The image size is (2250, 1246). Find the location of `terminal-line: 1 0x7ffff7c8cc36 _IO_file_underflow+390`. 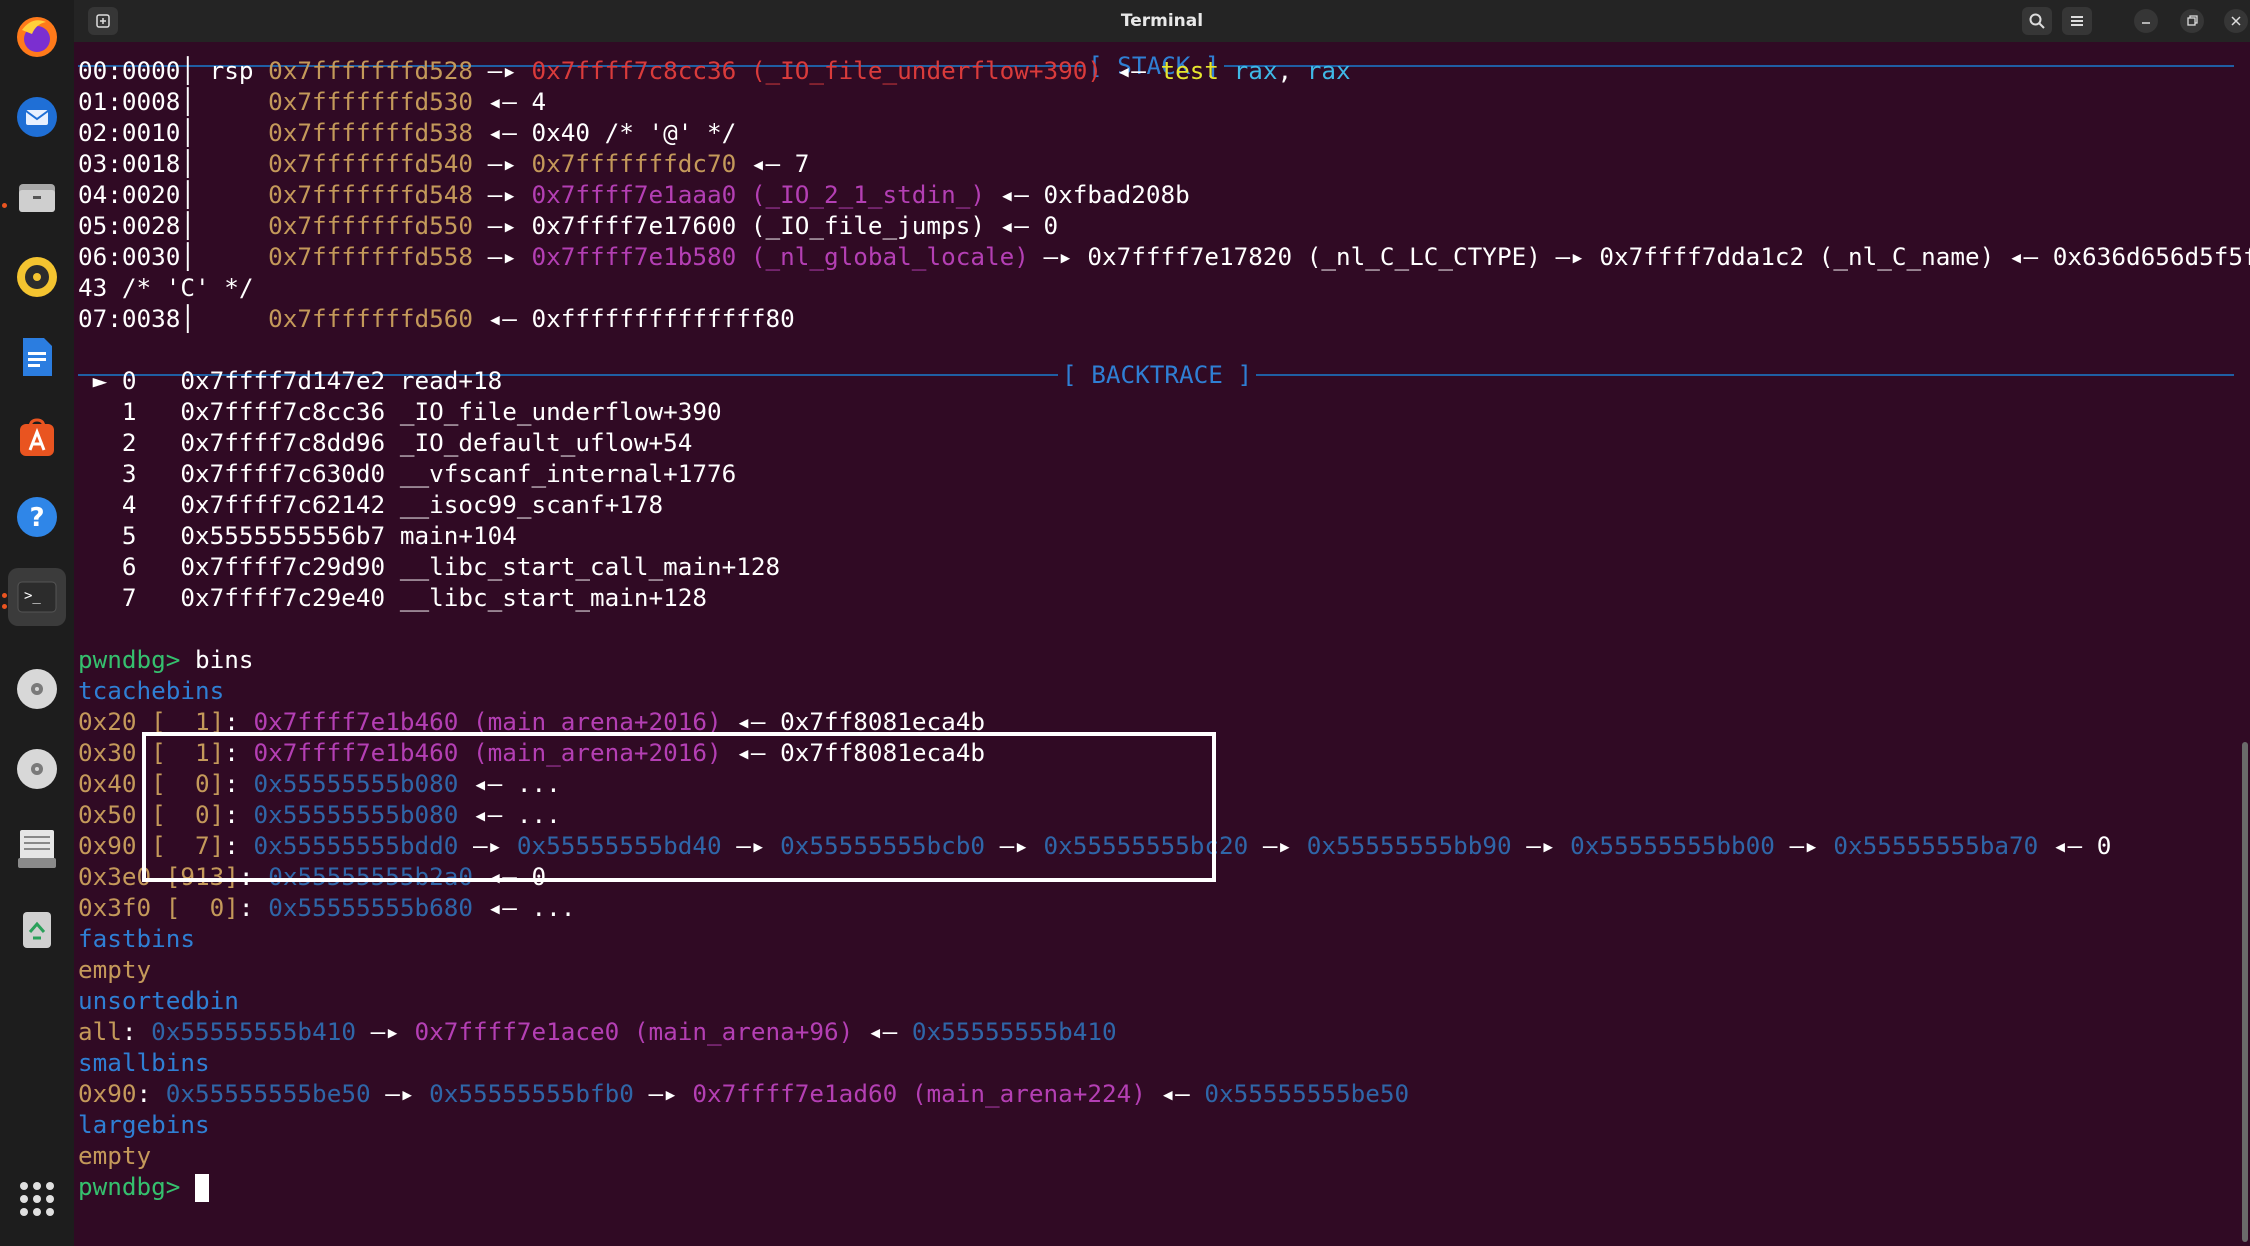

terminal-line: 1 0x7ffff7c8cc36 _IO_file_underflow+390 is located at coordinates (400, 411).